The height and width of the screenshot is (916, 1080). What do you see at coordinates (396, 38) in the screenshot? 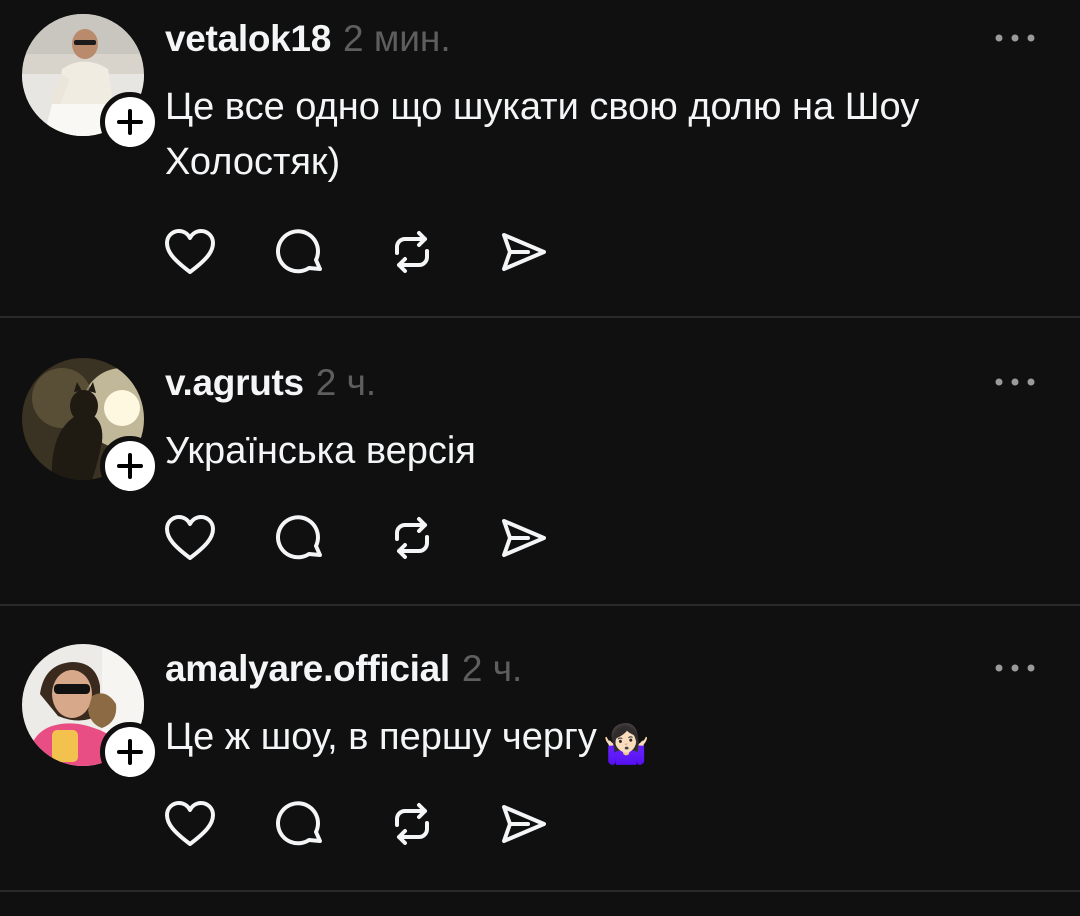
I see `timestamp: 2 мин.` at bounding box center [396, 38].